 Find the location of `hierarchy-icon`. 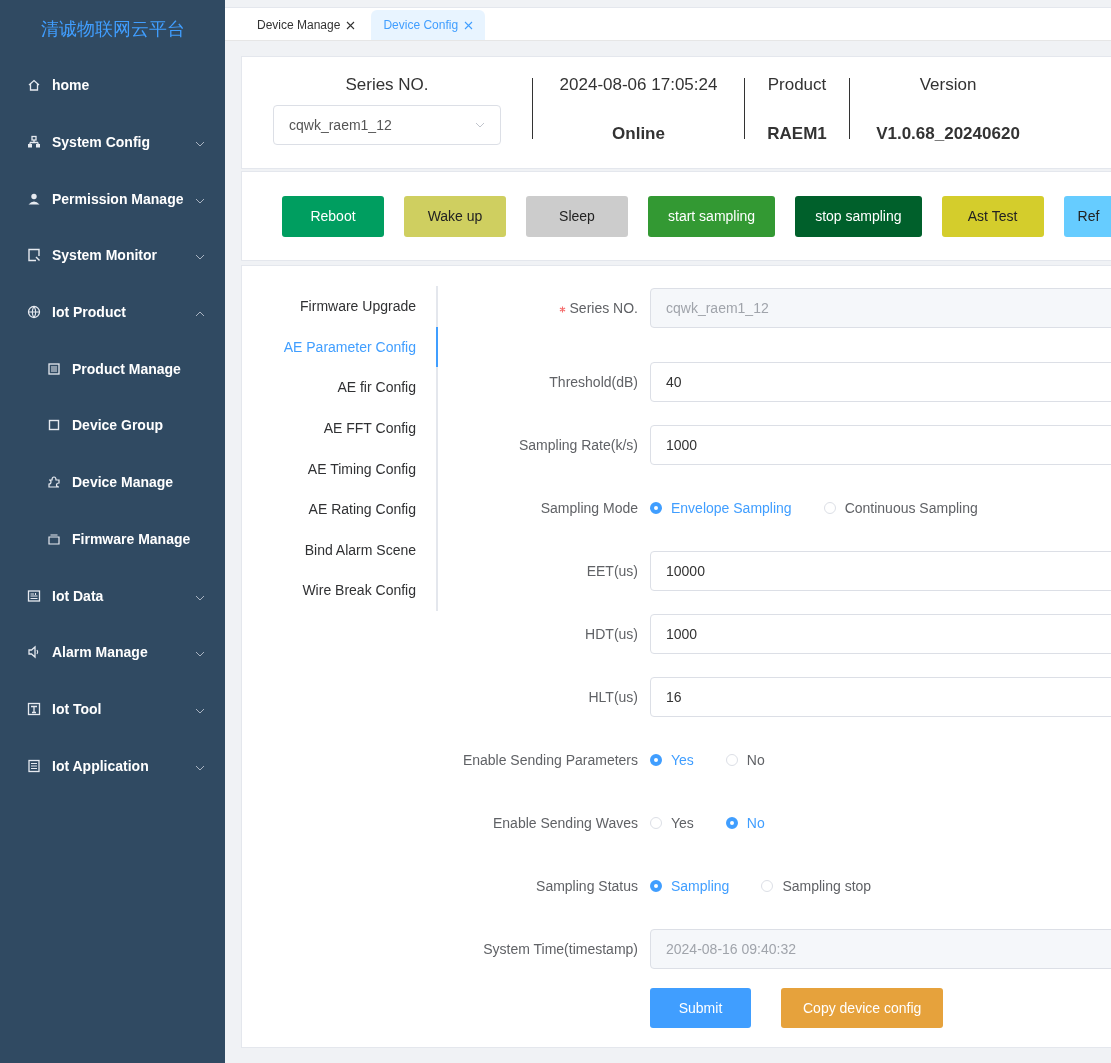

hierarchy-icon is located at coordinates (34, 142).